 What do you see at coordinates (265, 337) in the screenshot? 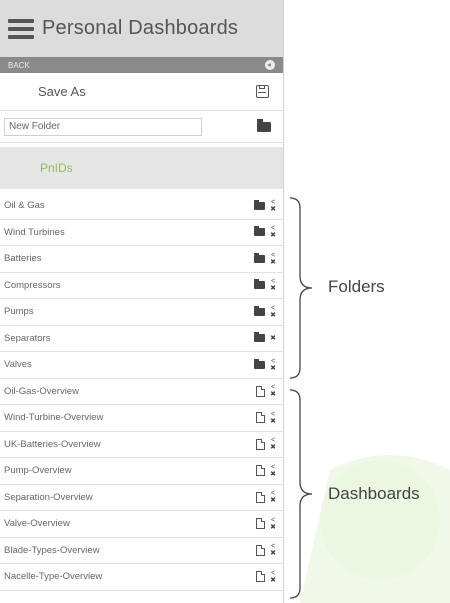
I see `row-actions: ✖` at bounding box center [265, 337].